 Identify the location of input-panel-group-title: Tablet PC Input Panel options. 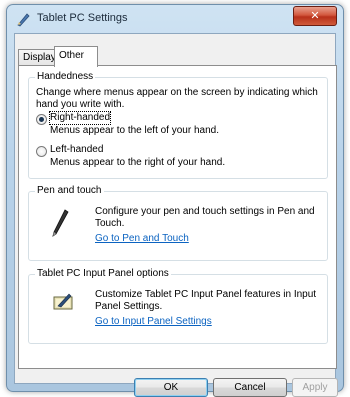
(103, 273).